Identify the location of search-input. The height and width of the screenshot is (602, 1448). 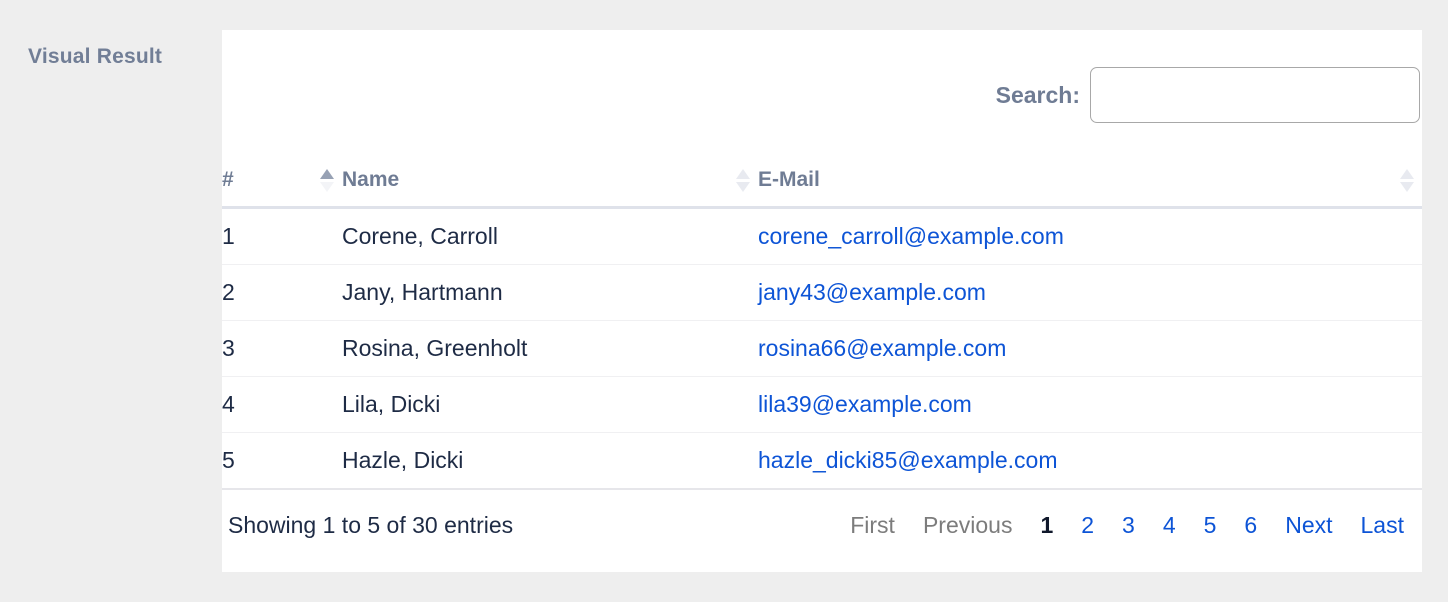
(1255, 95).